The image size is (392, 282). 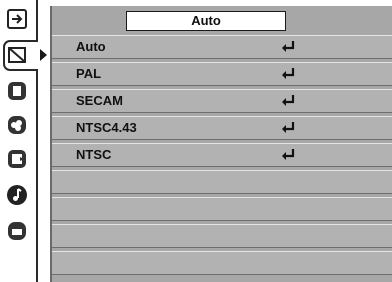 I want to click on title-row: Auto, so click(x=222, y=20).